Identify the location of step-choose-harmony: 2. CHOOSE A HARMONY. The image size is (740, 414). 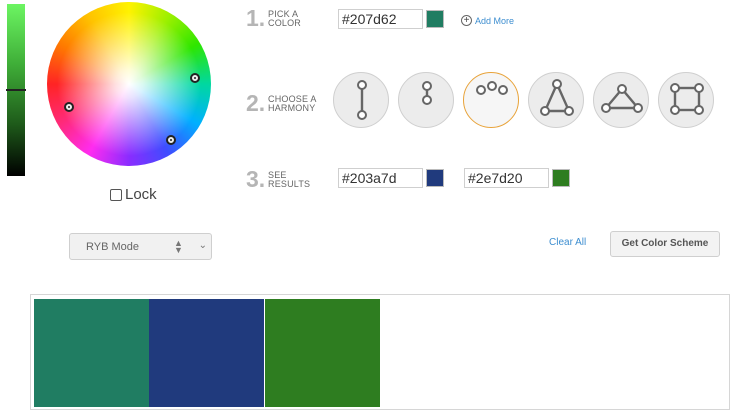
(281, 103).